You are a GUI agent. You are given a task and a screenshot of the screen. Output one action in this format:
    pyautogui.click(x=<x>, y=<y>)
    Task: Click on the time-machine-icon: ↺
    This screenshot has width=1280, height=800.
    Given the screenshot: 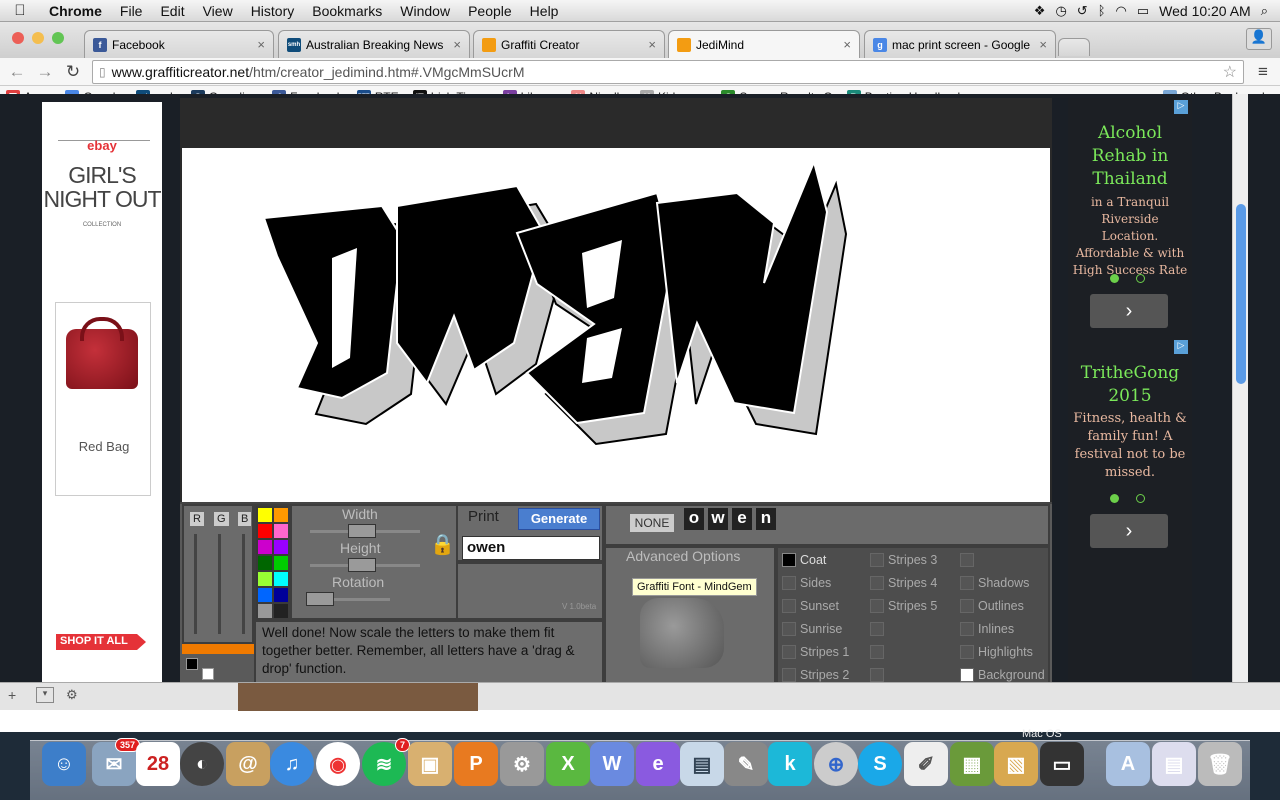 What is the action you would take?
    pyautogui.click(x=1082, y=11)
    